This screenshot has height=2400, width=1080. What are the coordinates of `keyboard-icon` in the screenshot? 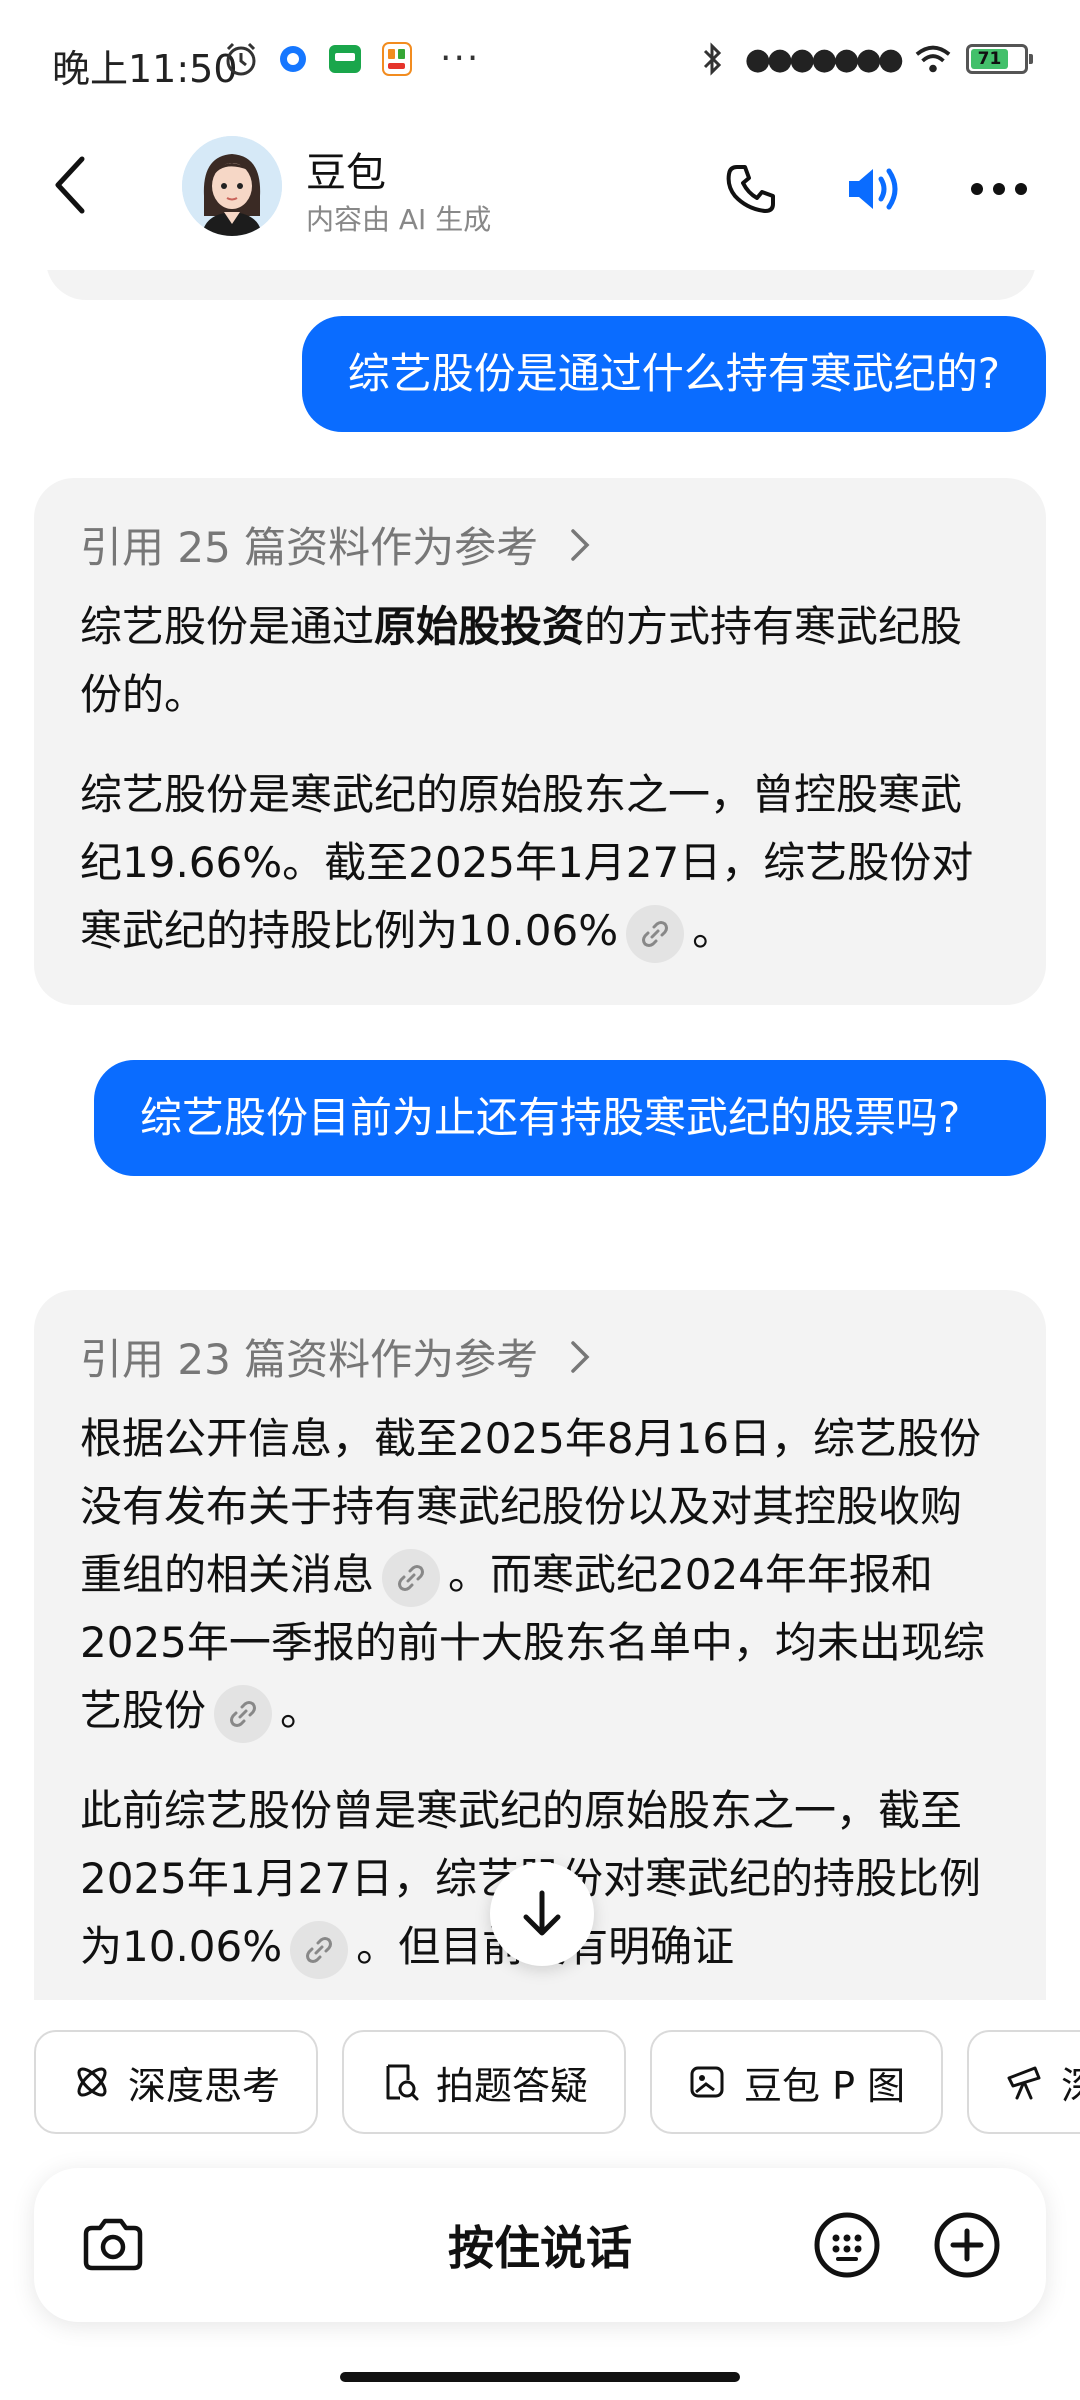 It's located at (847, 2245).